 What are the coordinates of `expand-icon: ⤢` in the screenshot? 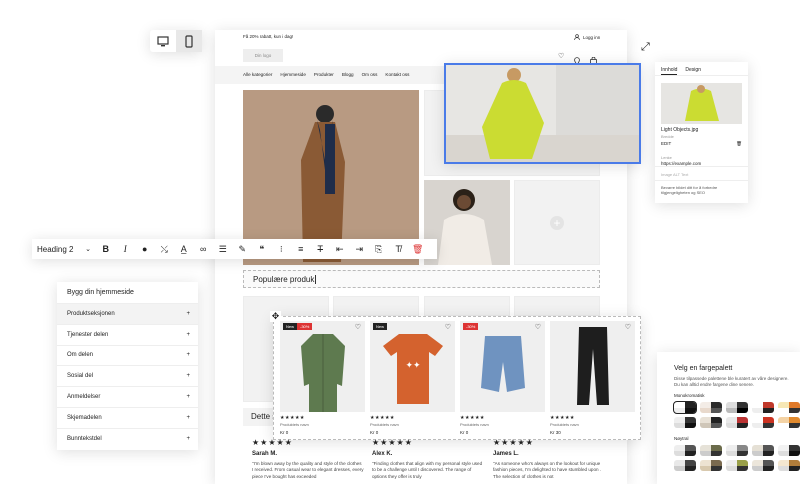 It's located at (645, 47).